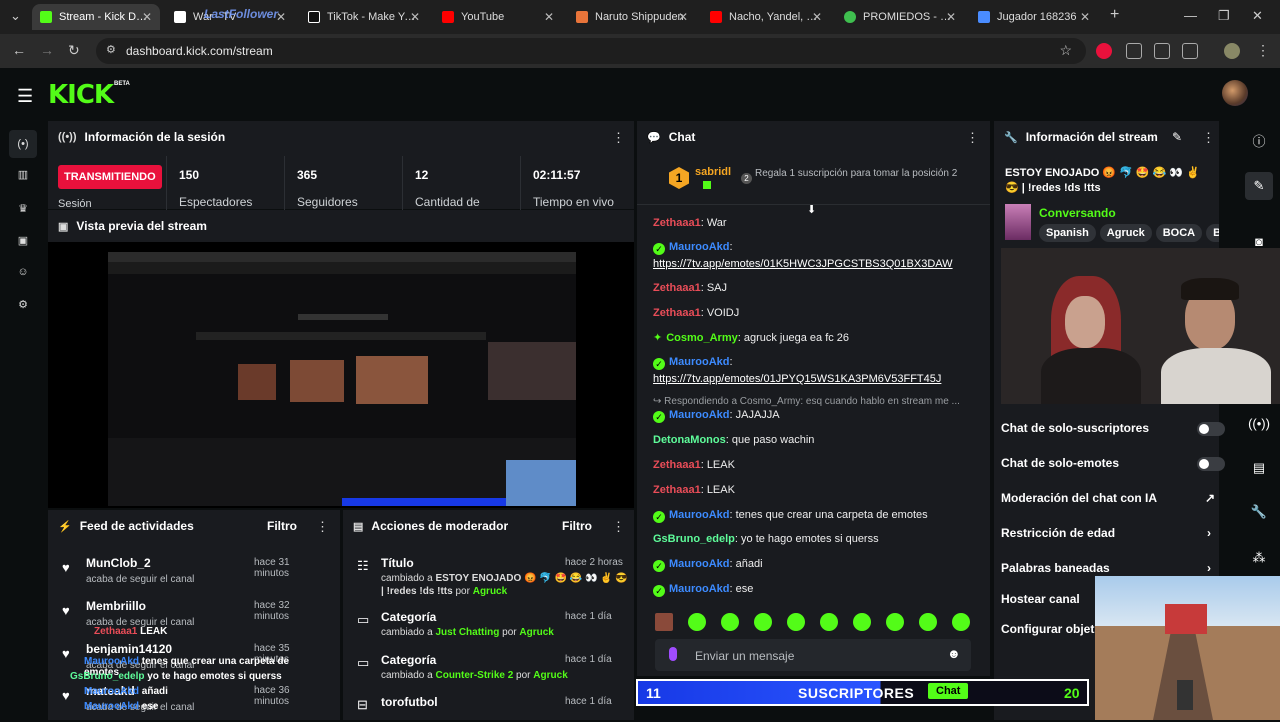 This screenshot has width=1280, height=722. What do you see at coordinates (23, 176) in the screenshot?
I see `analytics-icon: ▥` at bounding box center [23, 176].